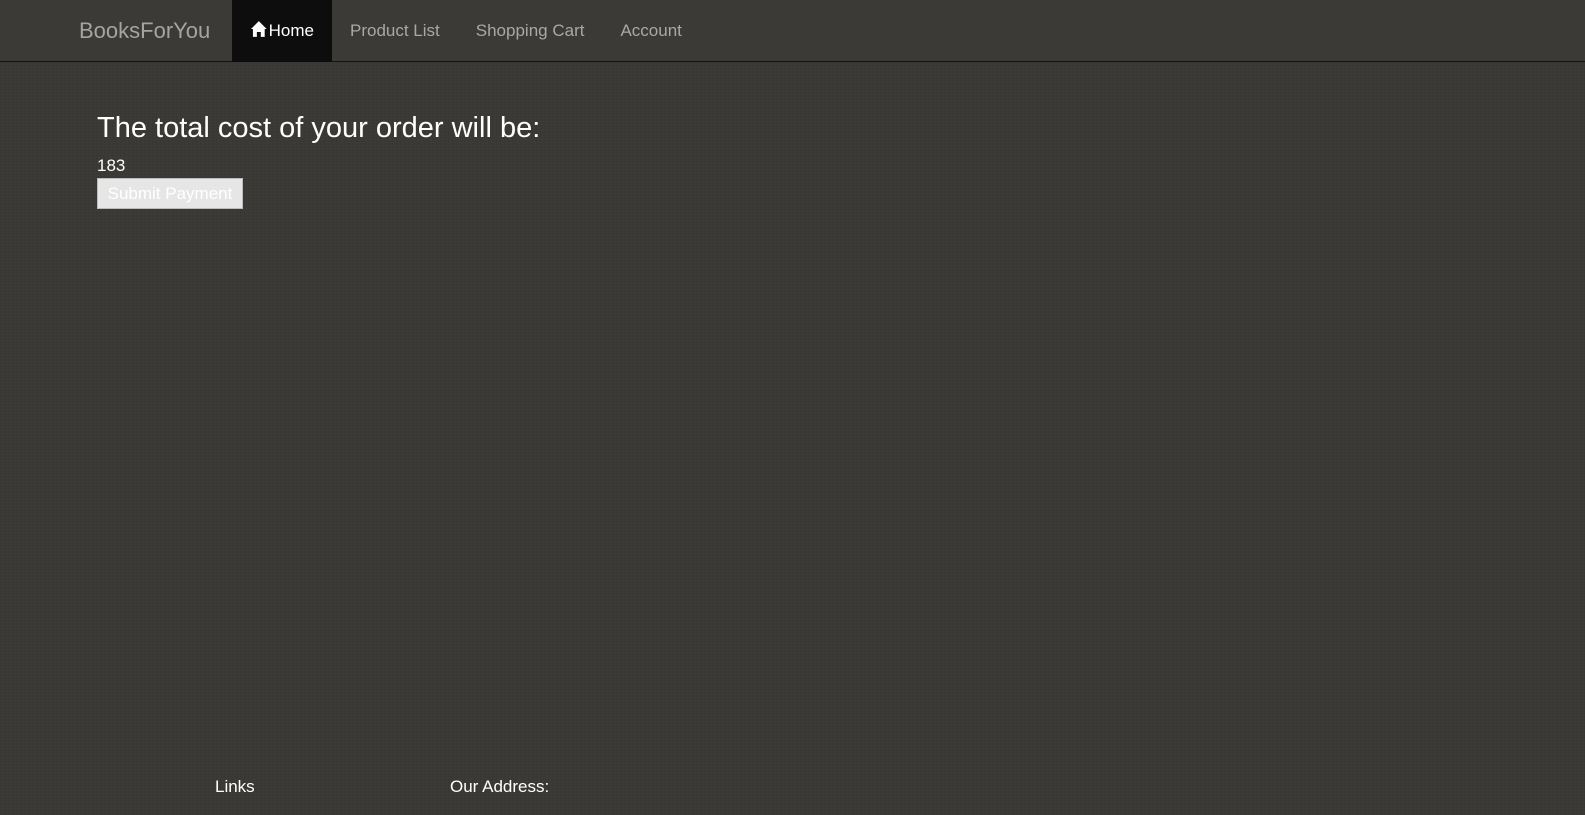 The image size is (1585, 815). I want to click on brand-link: BooksForYou, so click(144, 31).